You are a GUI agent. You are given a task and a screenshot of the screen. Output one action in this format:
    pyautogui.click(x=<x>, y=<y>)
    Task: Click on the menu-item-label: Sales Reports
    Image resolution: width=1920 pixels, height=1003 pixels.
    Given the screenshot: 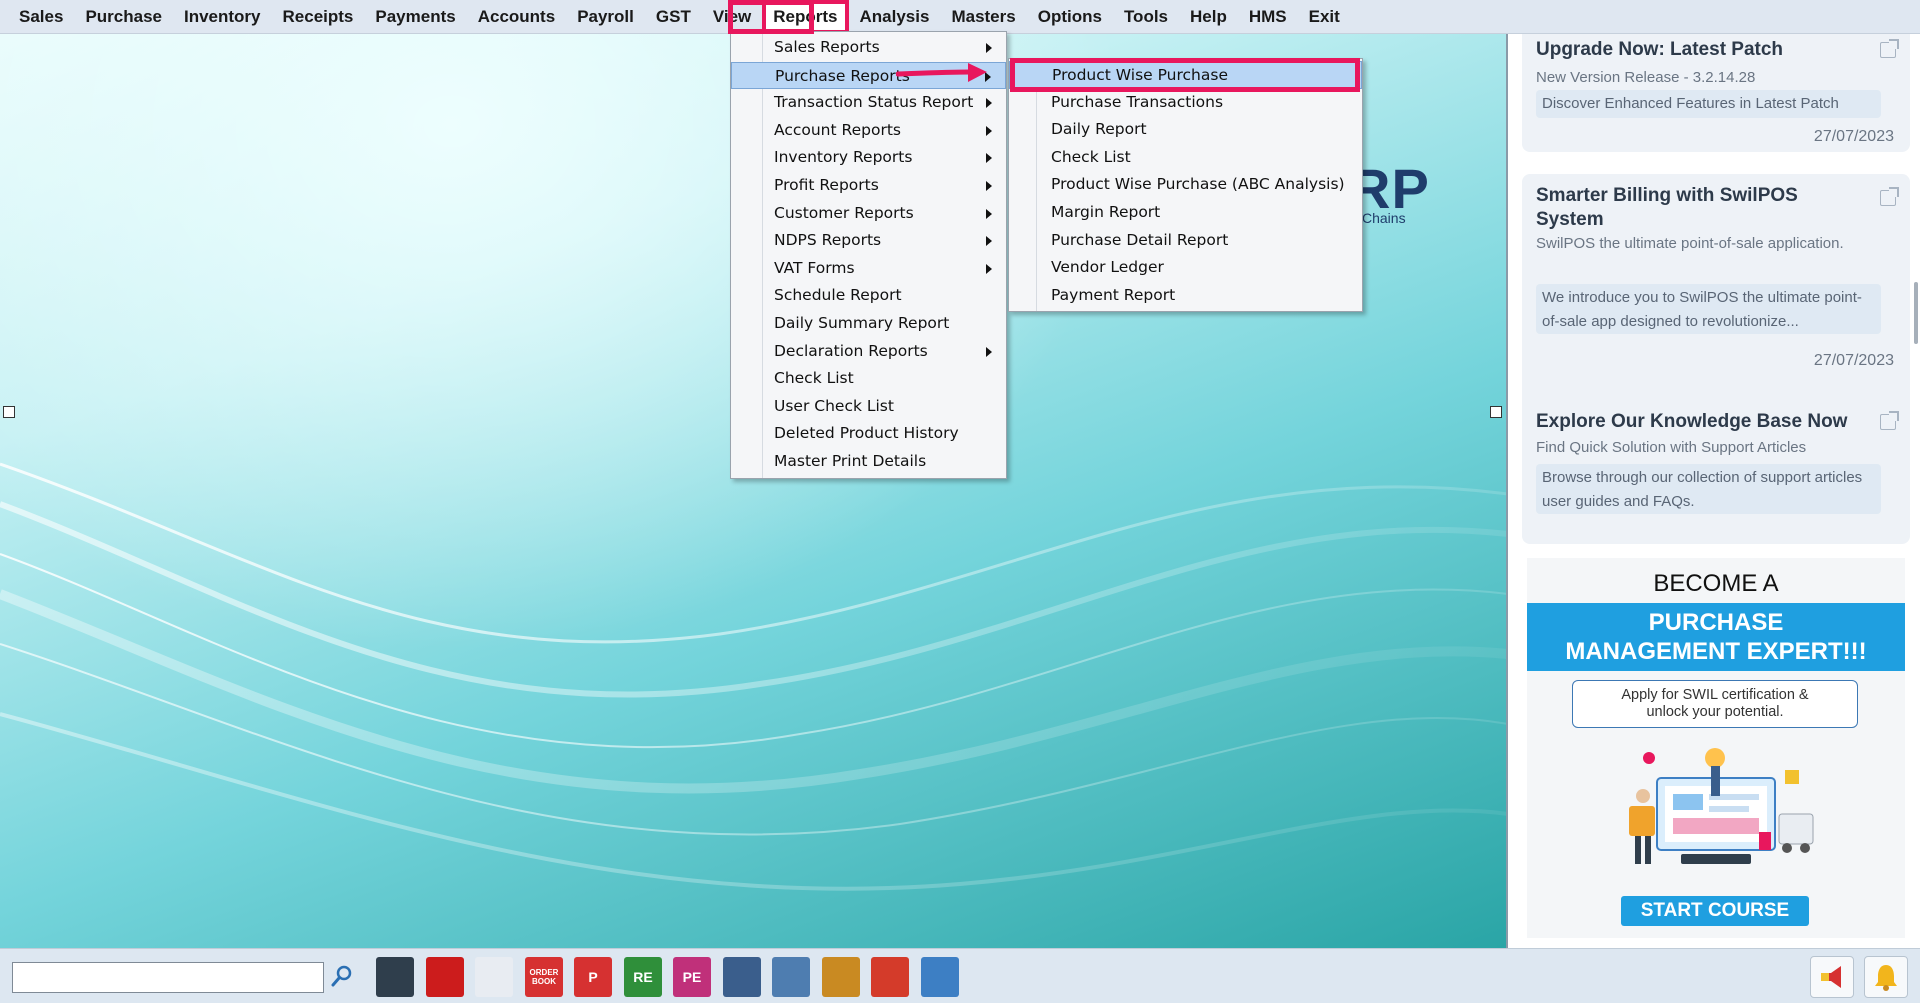 What is the action you would take?
    pyautogui.click(x=827, y=47)
    